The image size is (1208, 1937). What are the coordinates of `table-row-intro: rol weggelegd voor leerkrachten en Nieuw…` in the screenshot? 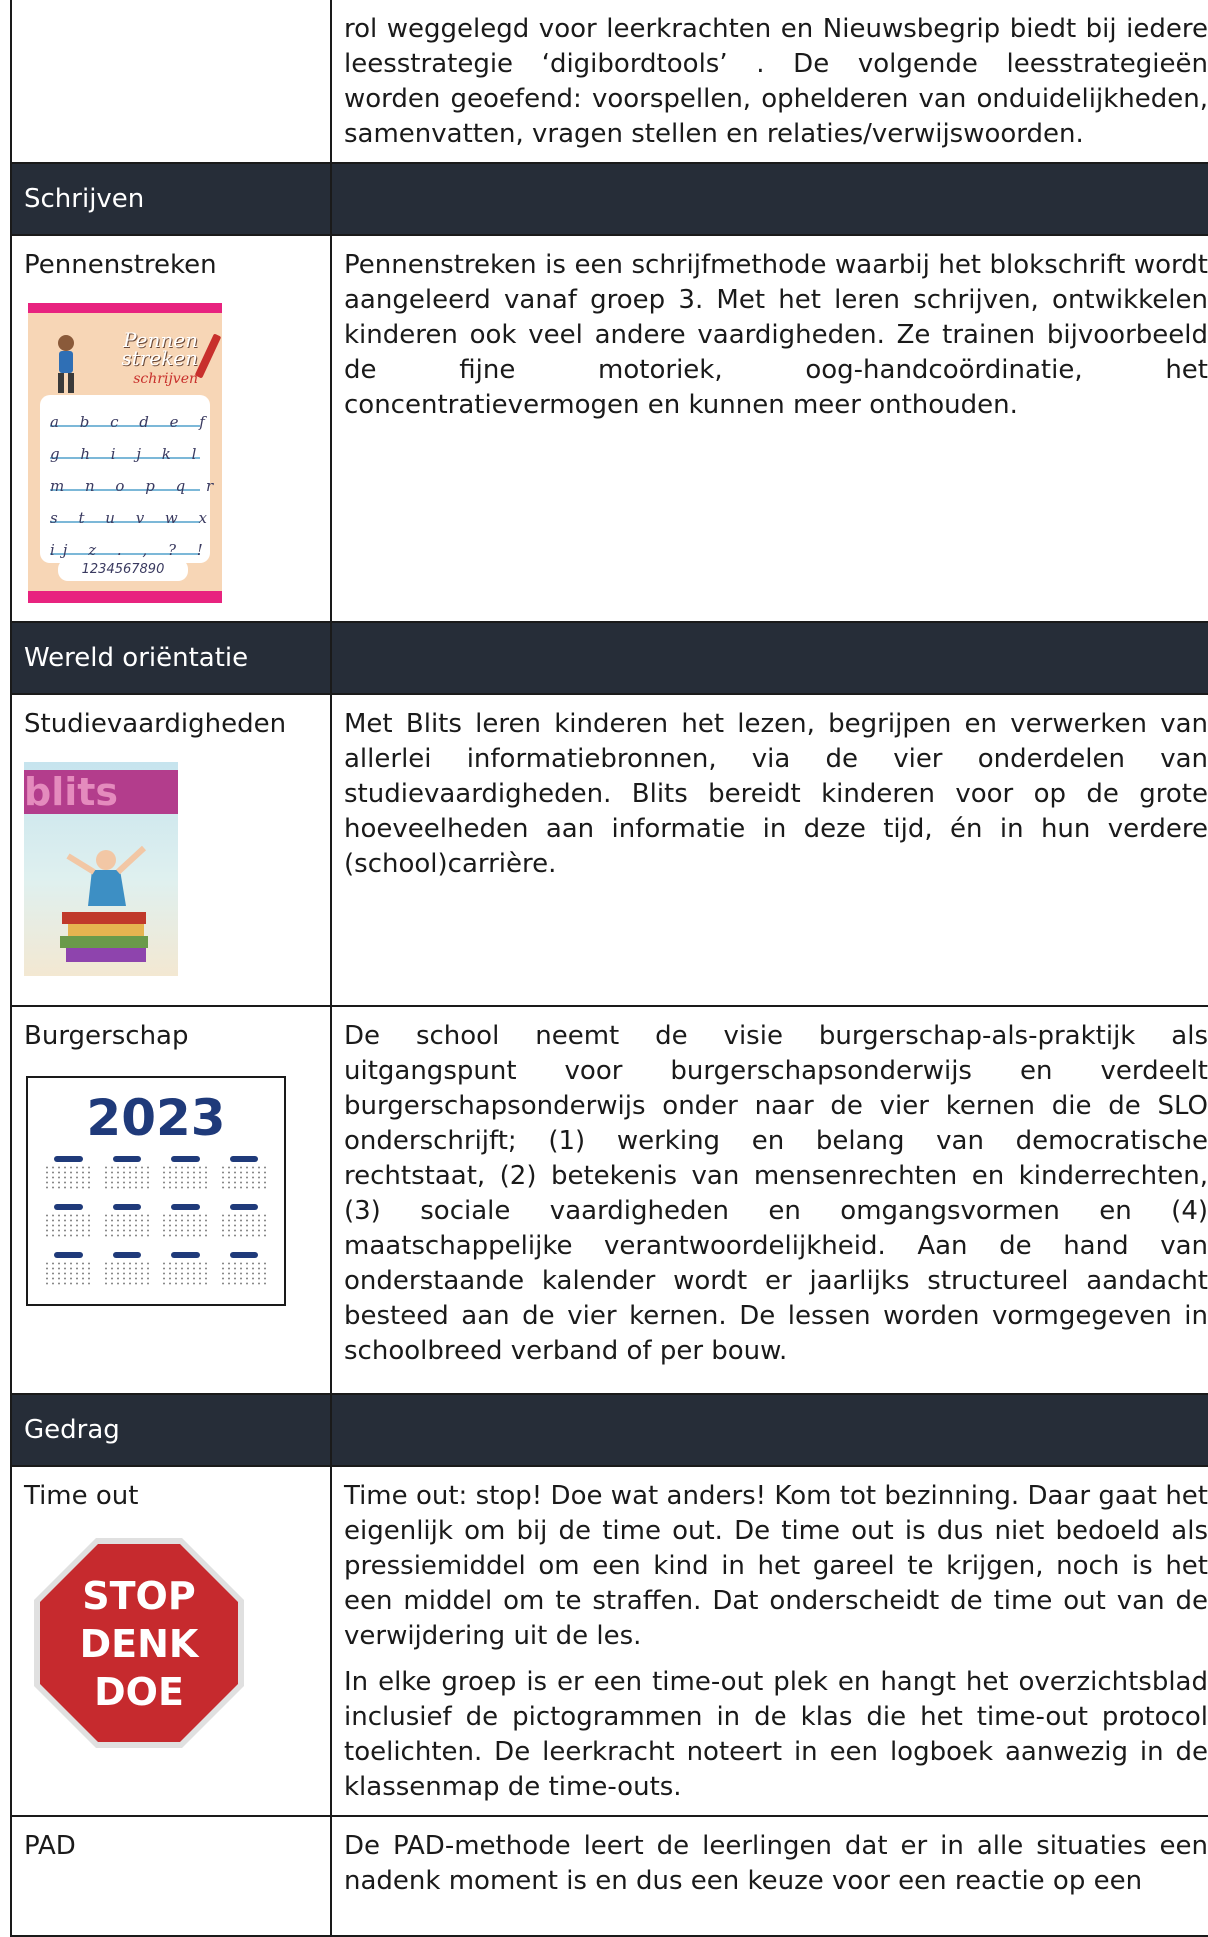 It's located at (609, 82).